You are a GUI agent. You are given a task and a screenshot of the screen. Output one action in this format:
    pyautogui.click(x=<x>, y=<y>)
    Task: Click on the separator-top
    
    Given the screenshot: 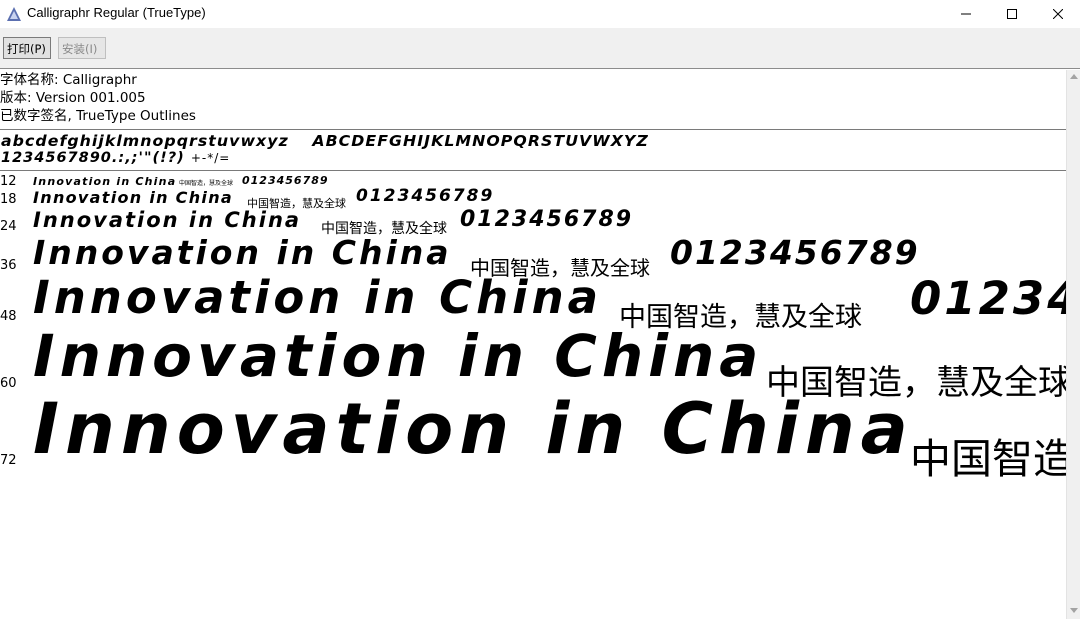 What is the action you would take?
    pyautogui.click(x=533, y=129)
    